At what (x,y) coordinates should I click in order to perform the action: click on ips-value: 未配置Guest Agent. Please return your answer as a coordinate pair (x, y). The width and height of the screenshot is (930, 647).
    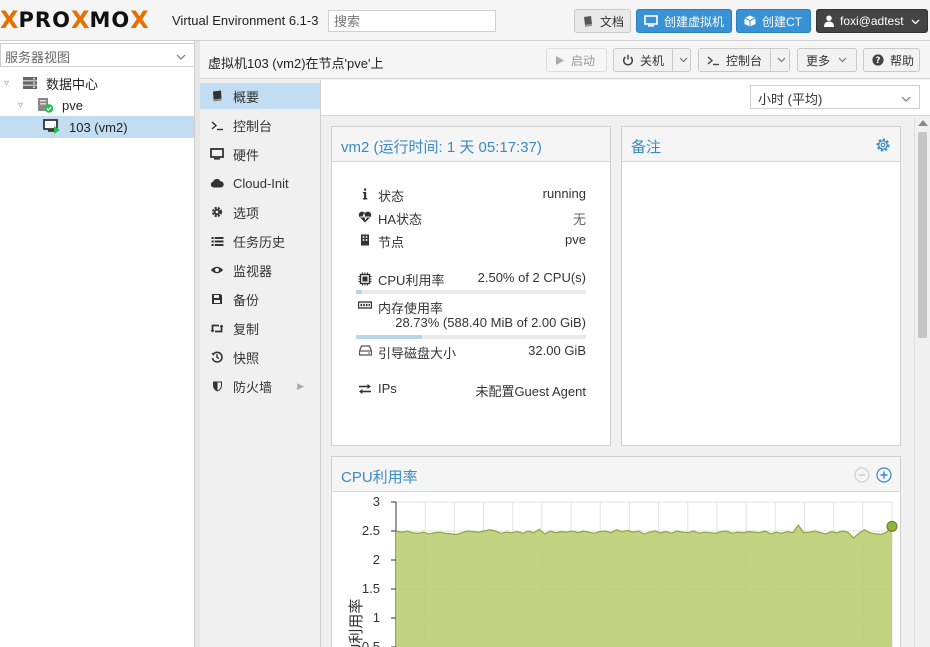
    Looking at the image, I should click on (530, 391).